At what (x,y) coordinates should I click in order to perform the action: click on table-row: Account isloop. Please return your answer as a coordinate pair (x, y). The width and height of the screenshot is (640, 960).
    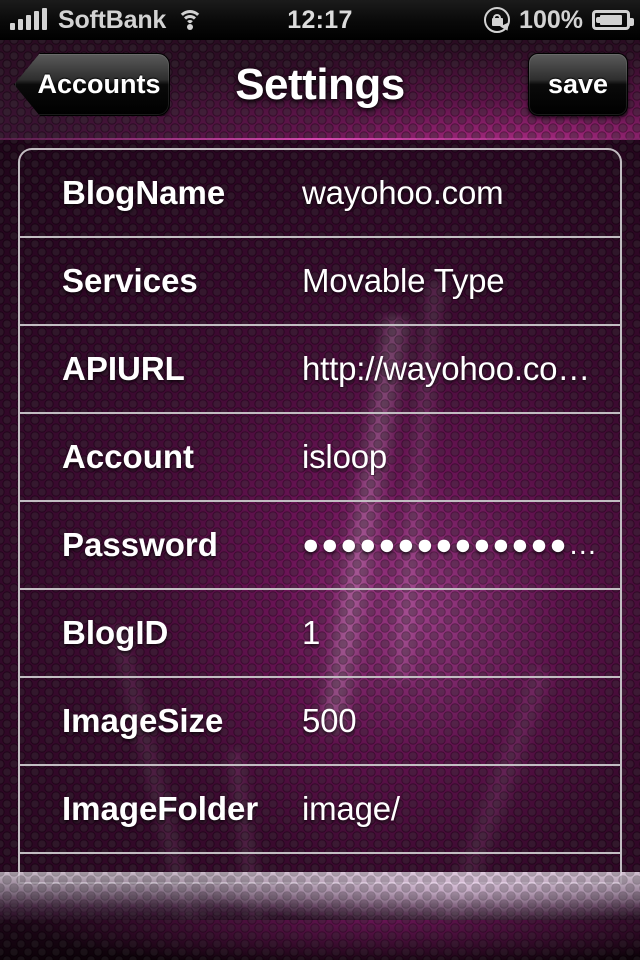
    Looking at the image, I should click on (320, 458).